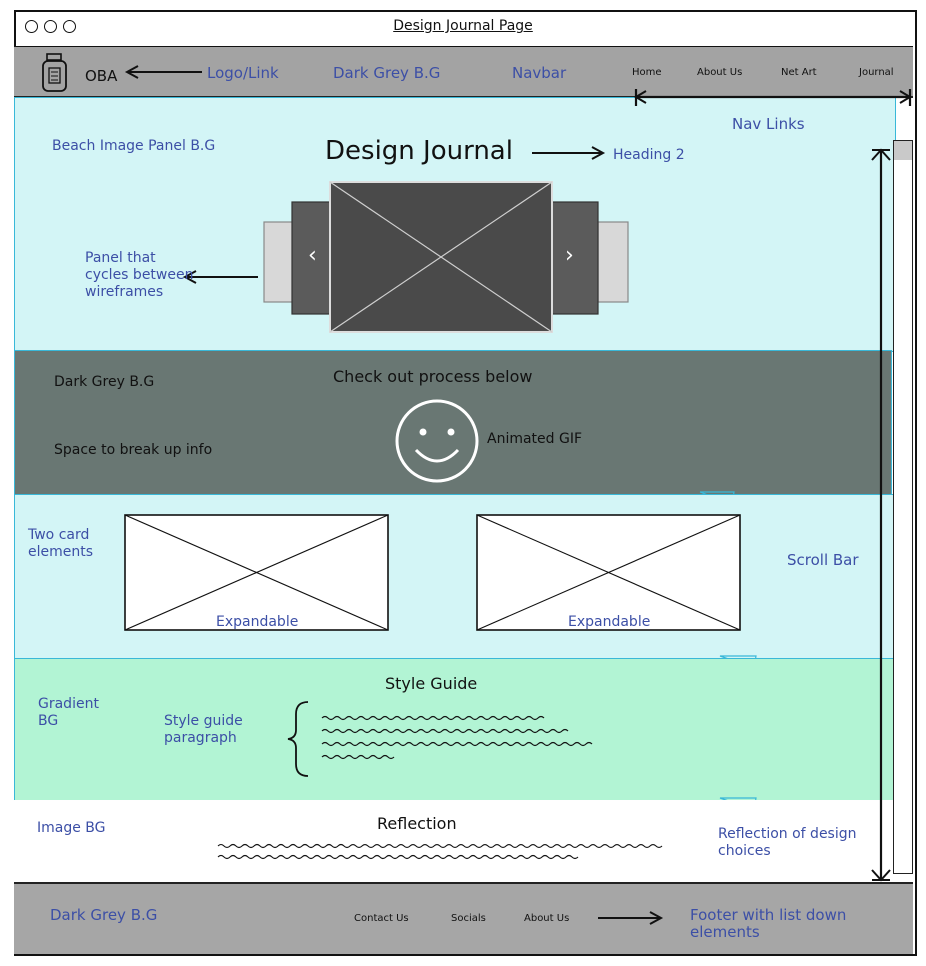  What do you see at coordinates (134, 146) in the screenshot?
I see `beach-bg-annotation: Beach Image Panel B.G` at bounding box center [134, 146].